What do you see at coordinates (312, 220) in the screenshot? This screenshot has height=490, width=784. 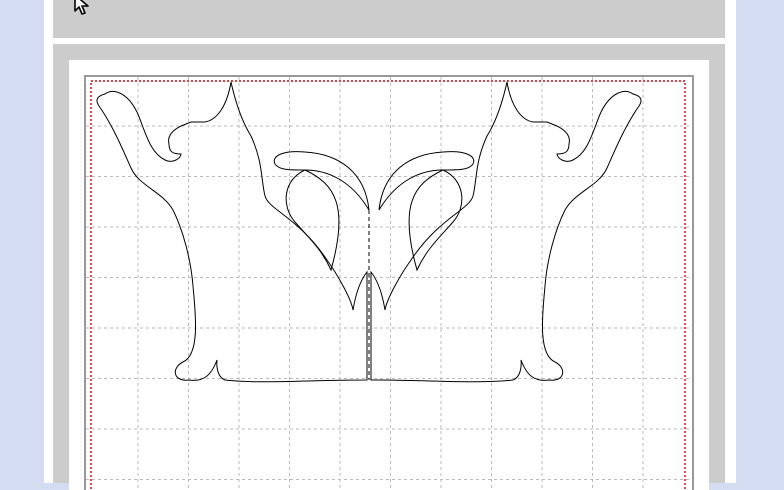 I see `left-heart-drop` at bounding box center [312, 220].